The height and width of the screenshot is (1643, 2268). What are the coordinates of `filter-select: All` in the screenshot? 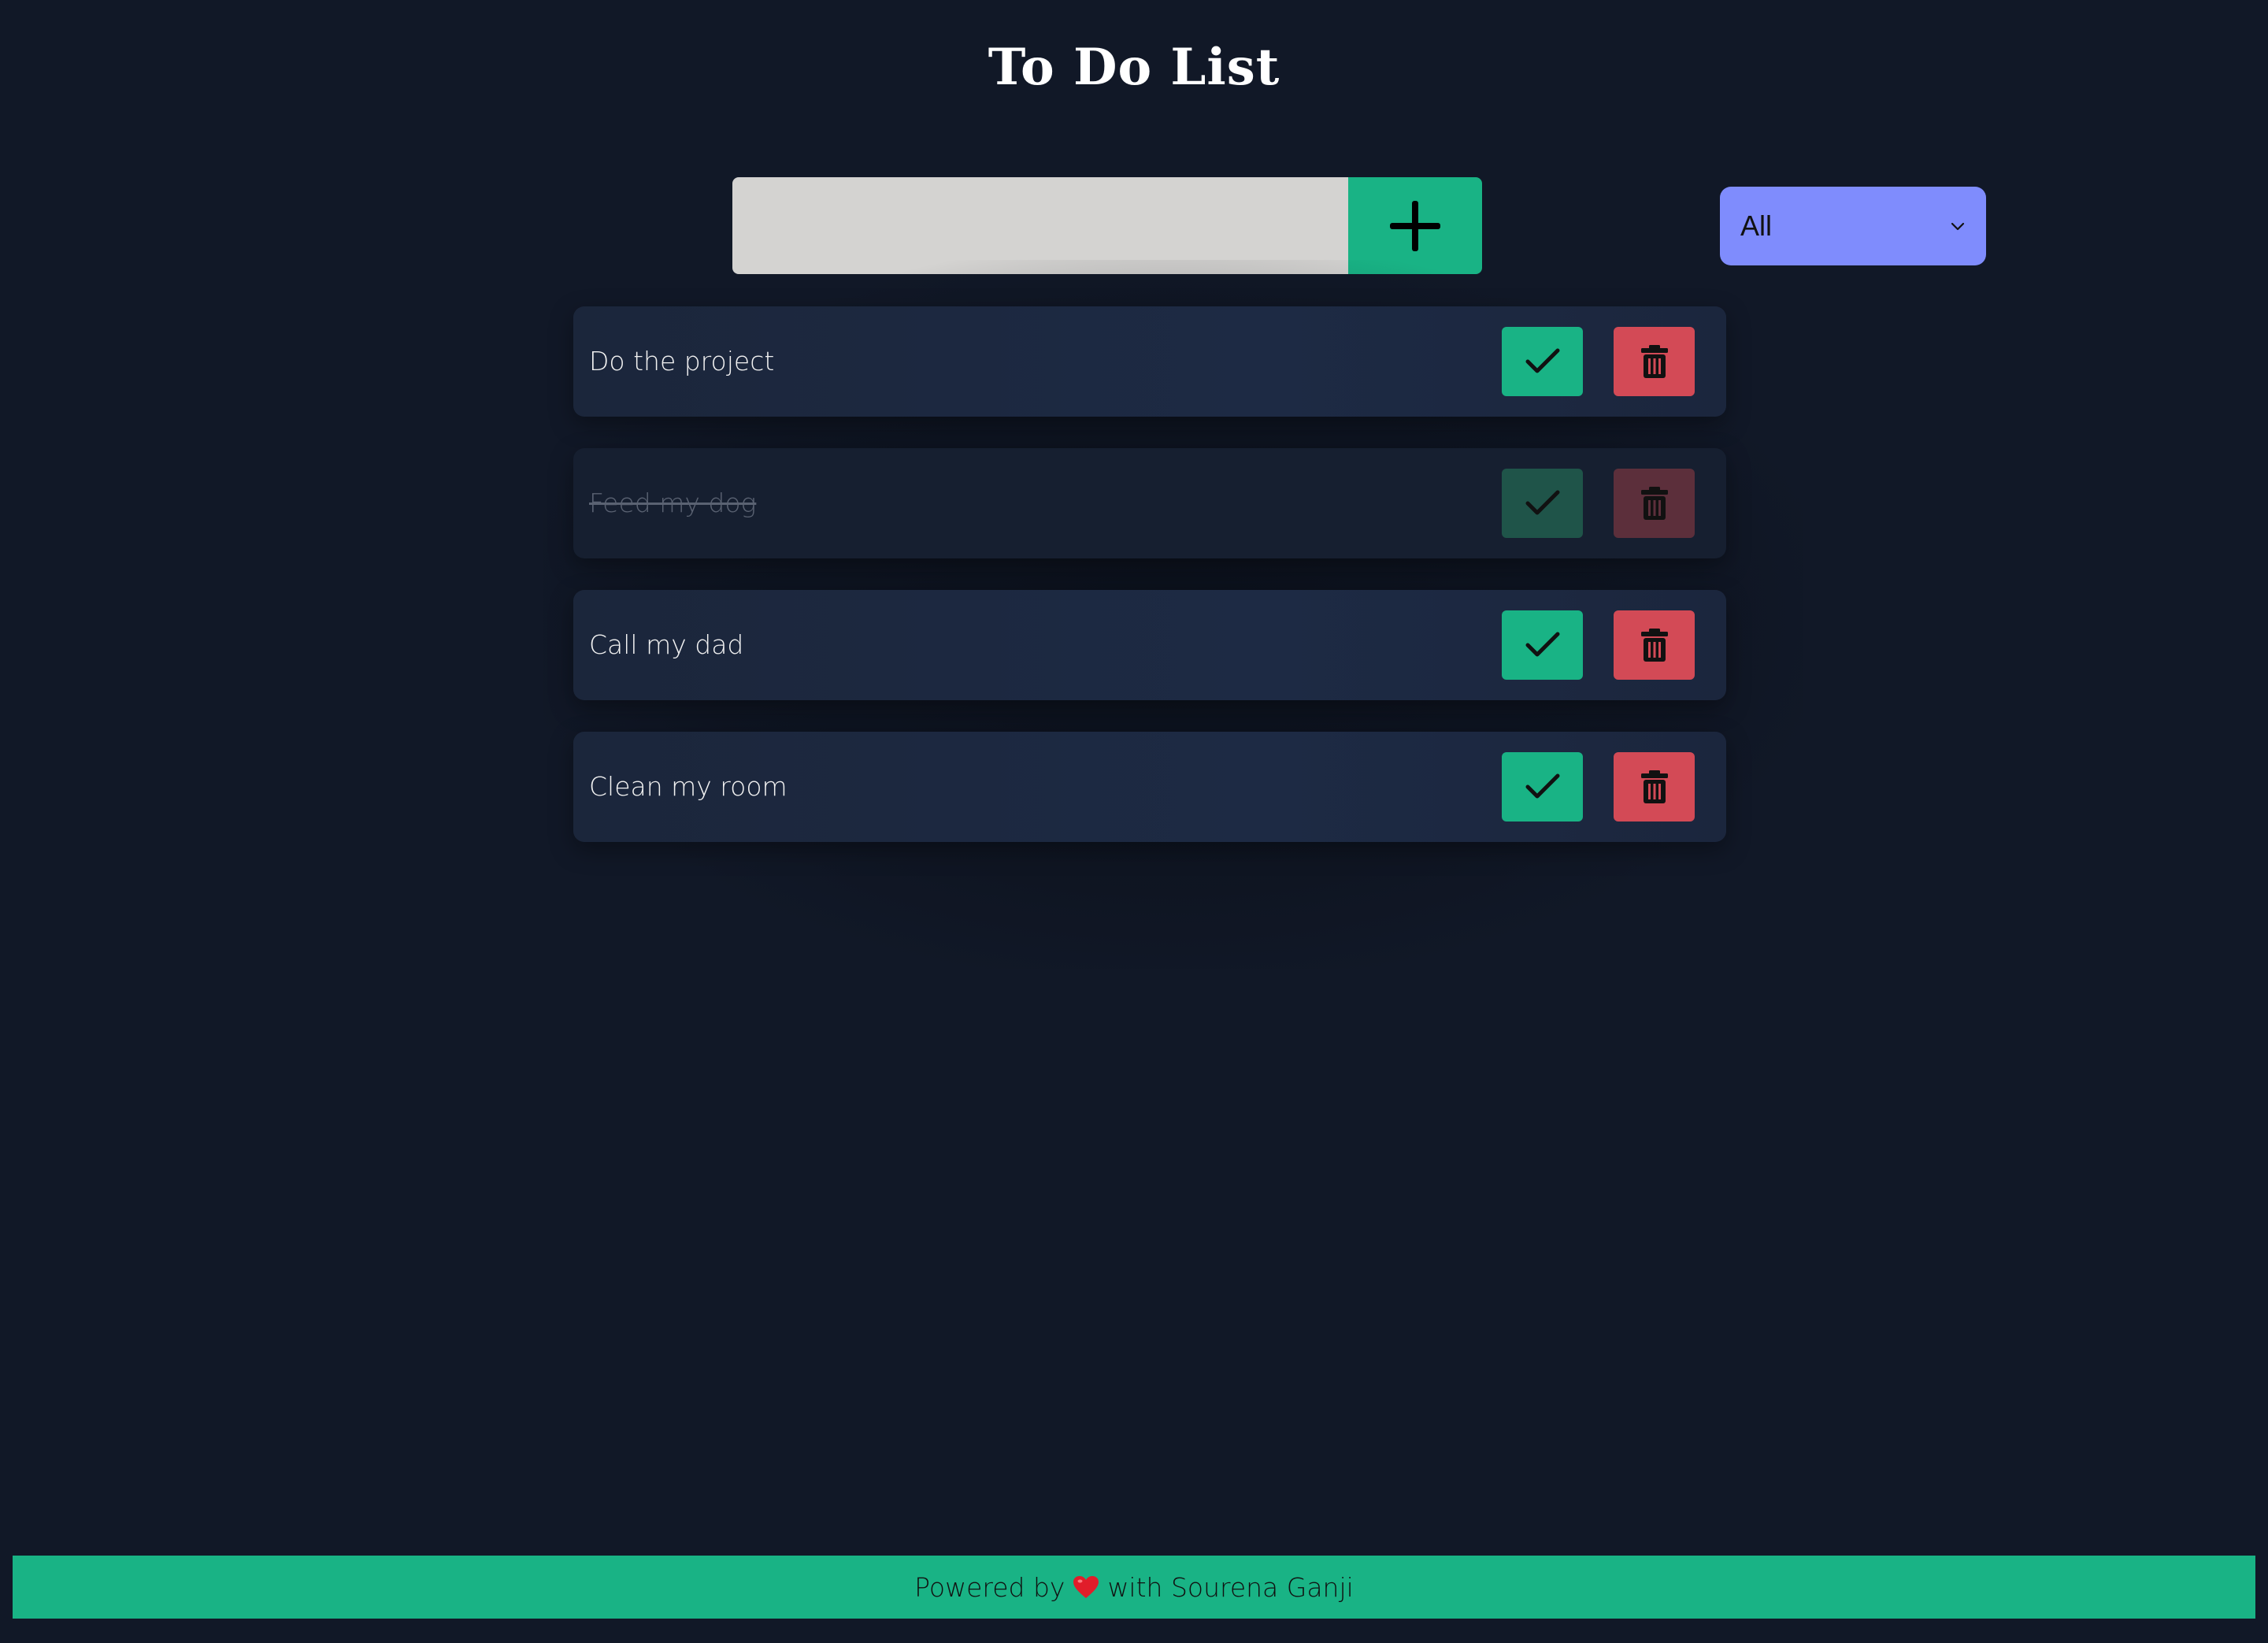 It's located at (1853, 226).